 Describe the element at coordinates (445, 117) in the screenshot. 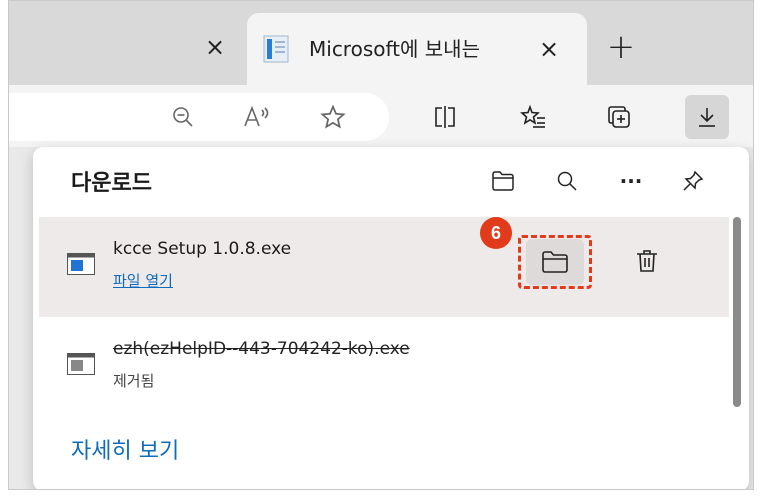

I see `split-screen-icon` at that location.